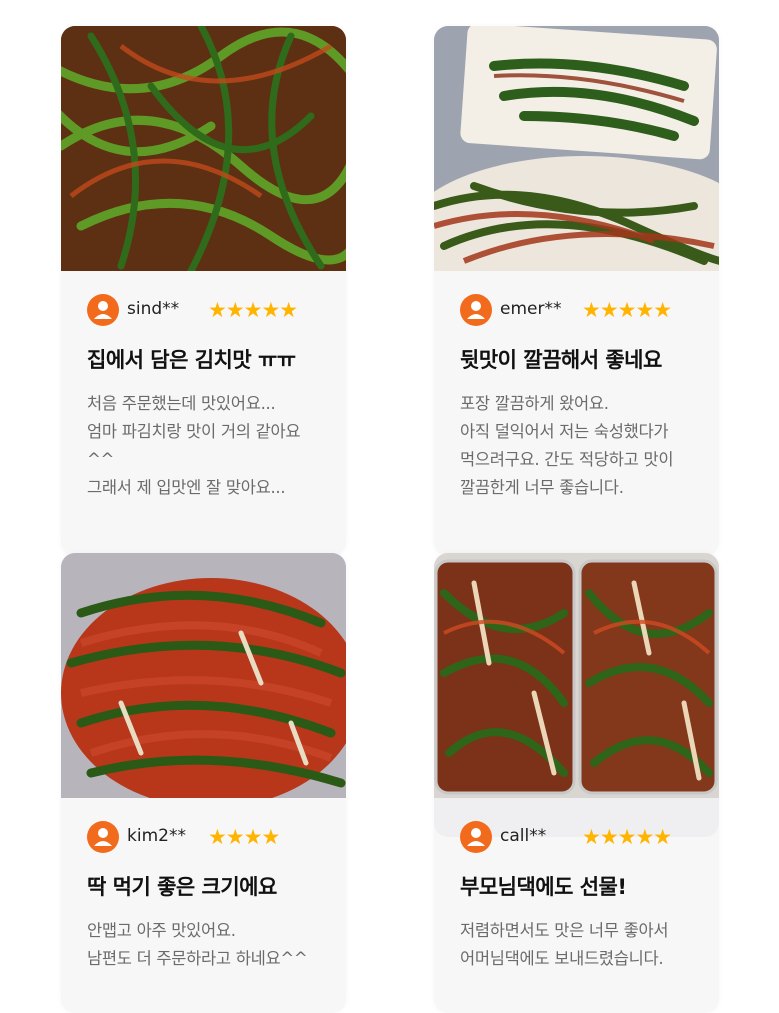 Image resolution: width=779 pixels, height=1013 pixels. What do you see at coordinates (562, 958) in the screenshot?
I see `review-line: 어머님댁에도 보내드렸습니다.` at bounding box center [562, 958].